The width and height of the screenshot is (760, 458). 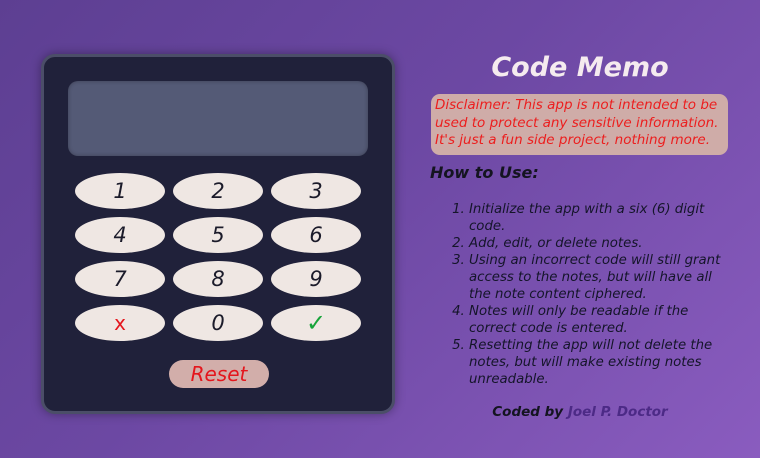 I want to click on instruction-step: Add, edit, or delete notes., so click(x=600, y=243).